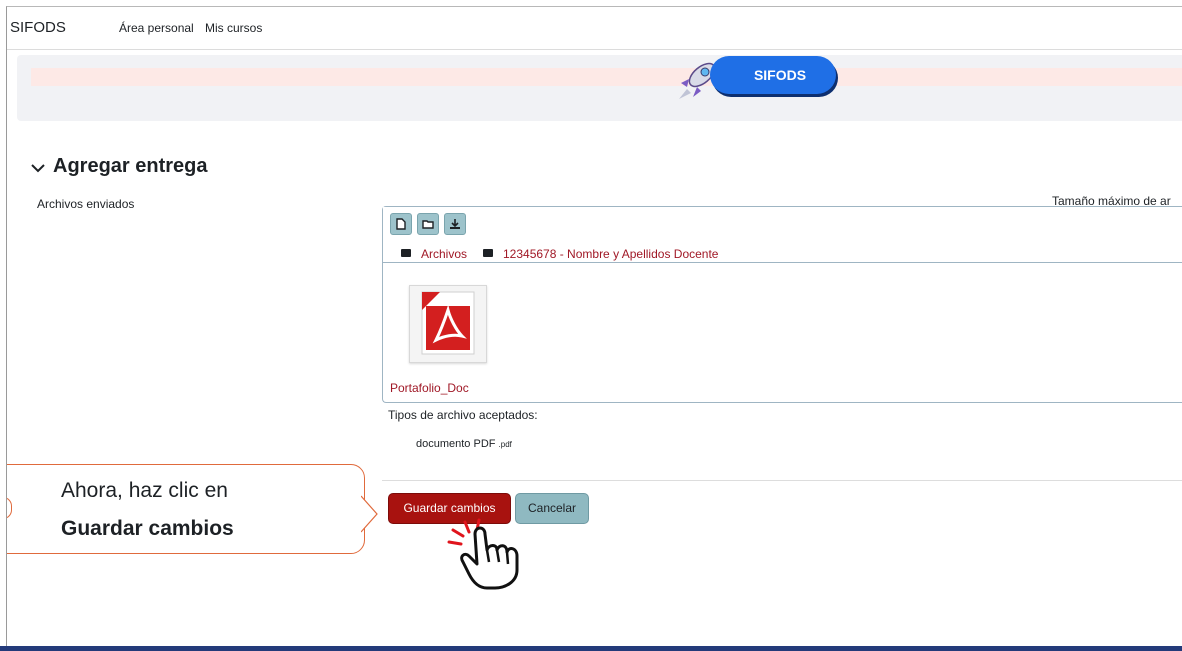 This screenshot has height=651, width=1182. What do you see at coordinates (599, 88) in the screenshot?
I see `course-header-banner` at bounding box center [599, 88].